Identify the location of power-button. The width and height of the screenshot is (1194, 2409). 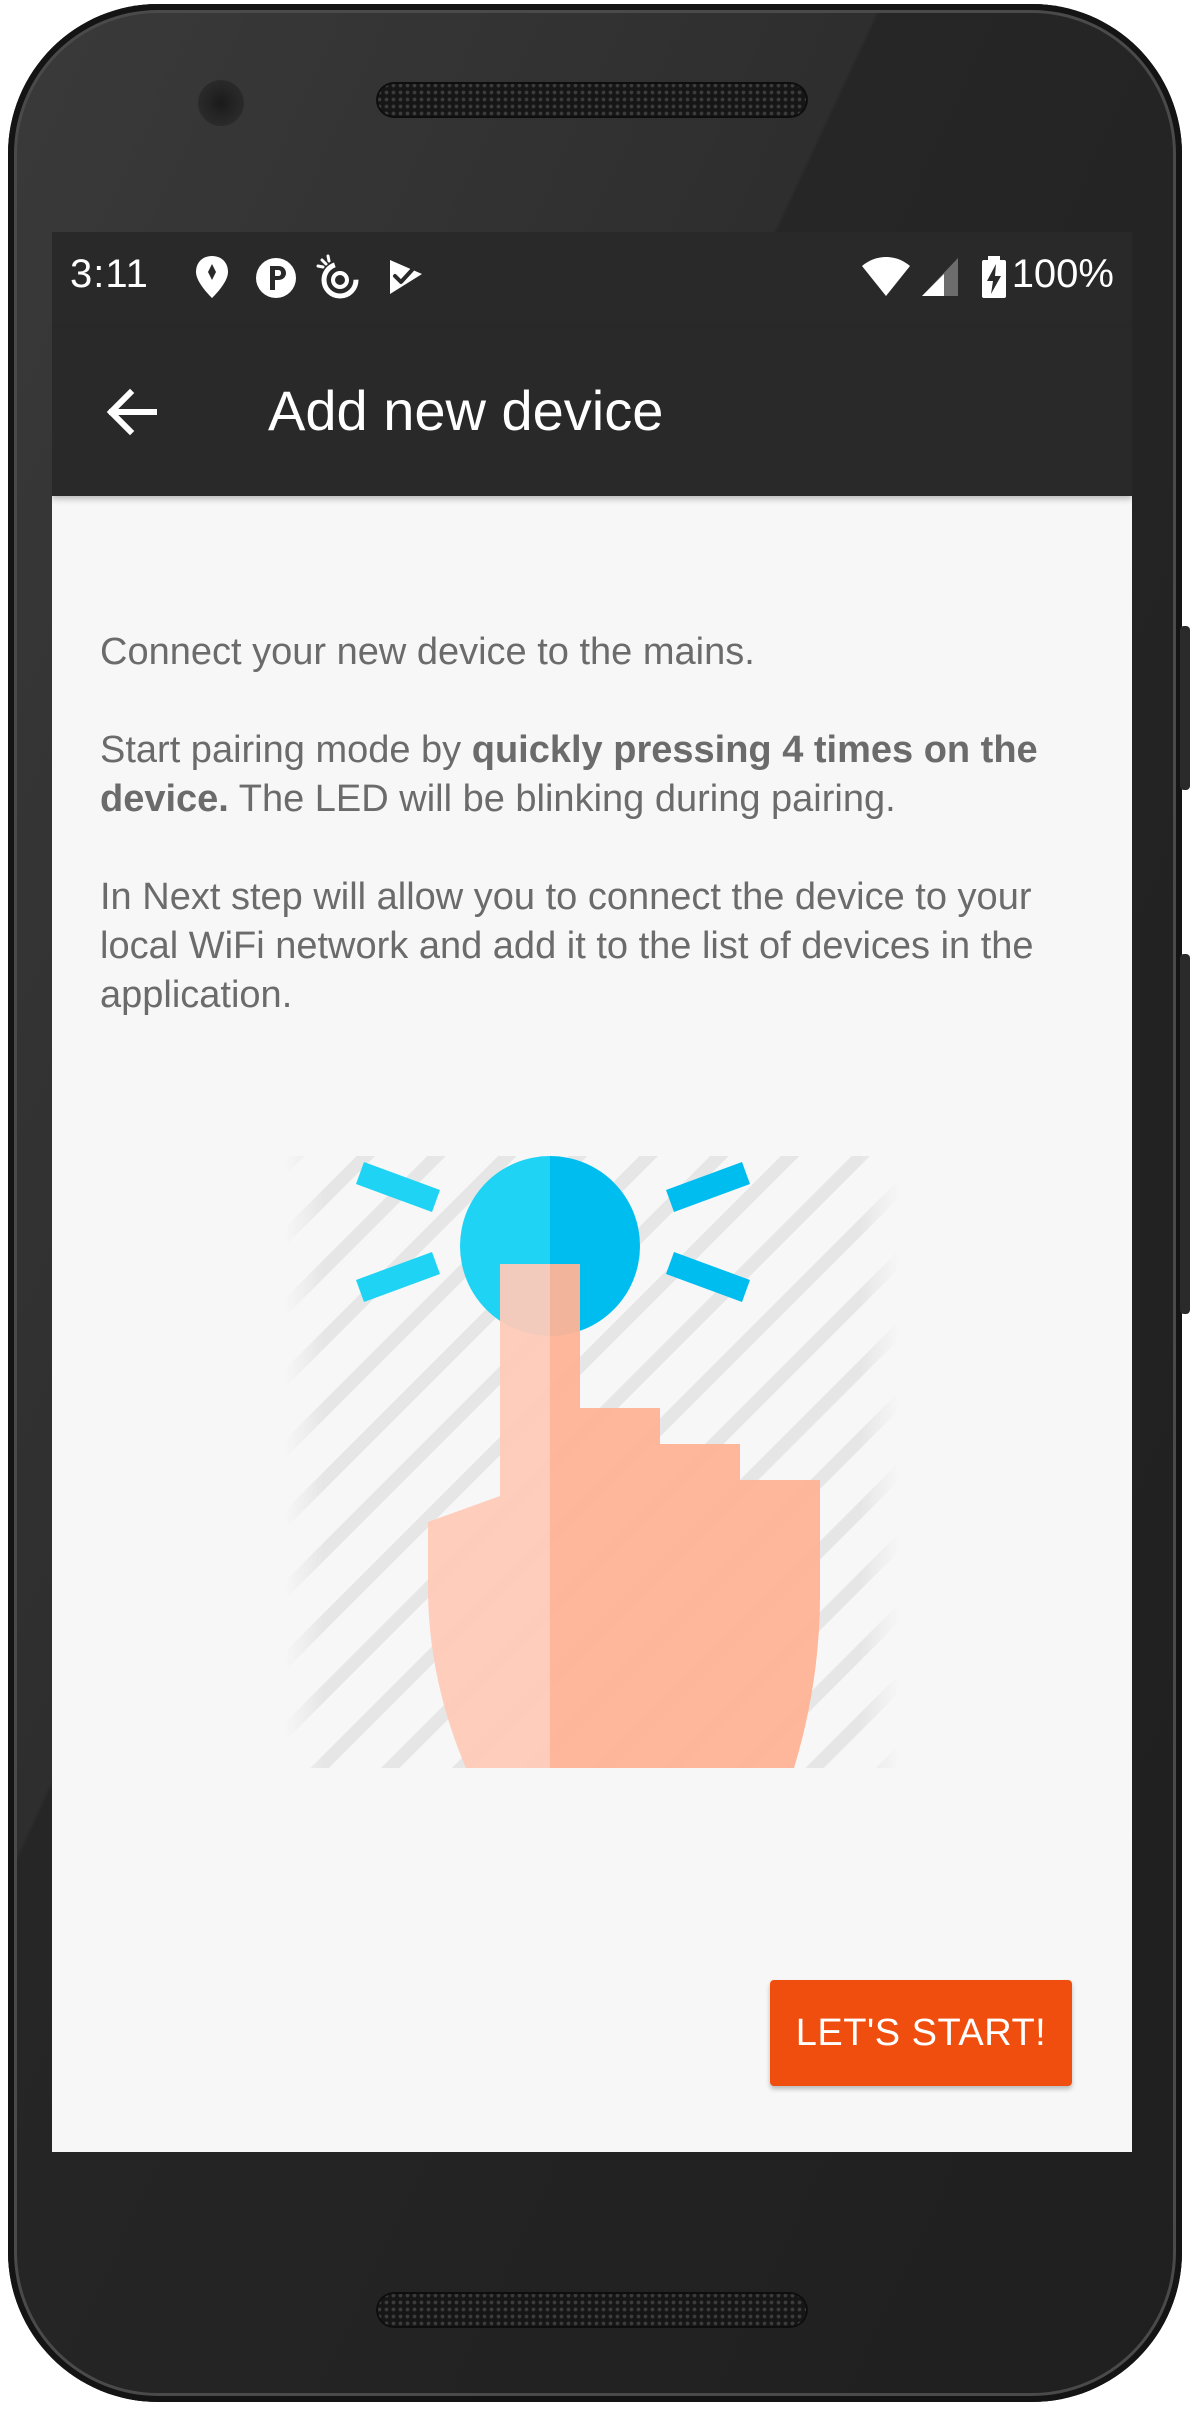
(1185, 1134).